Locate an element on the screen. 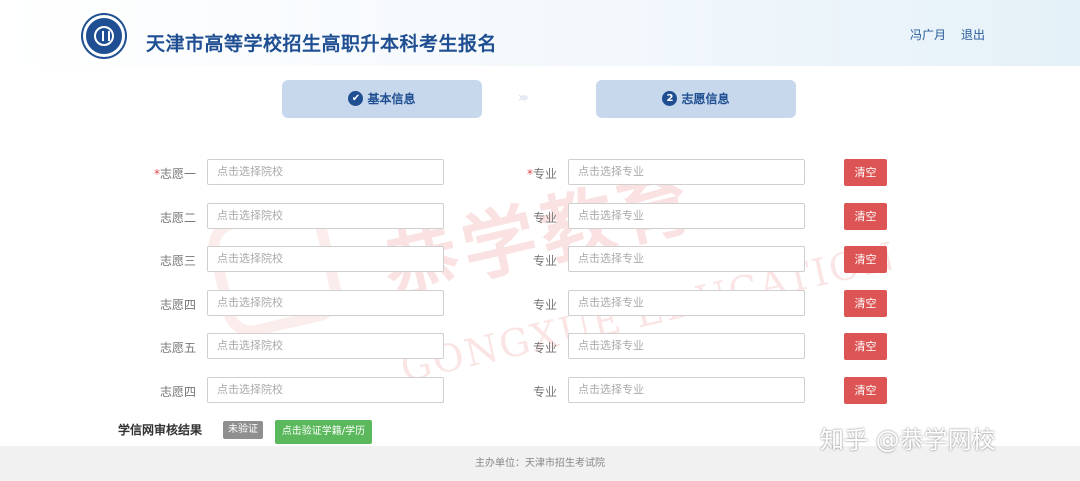 This screenshot has height=481, width=1080. check-icon: ✔ is located at coordinates (356, 98).